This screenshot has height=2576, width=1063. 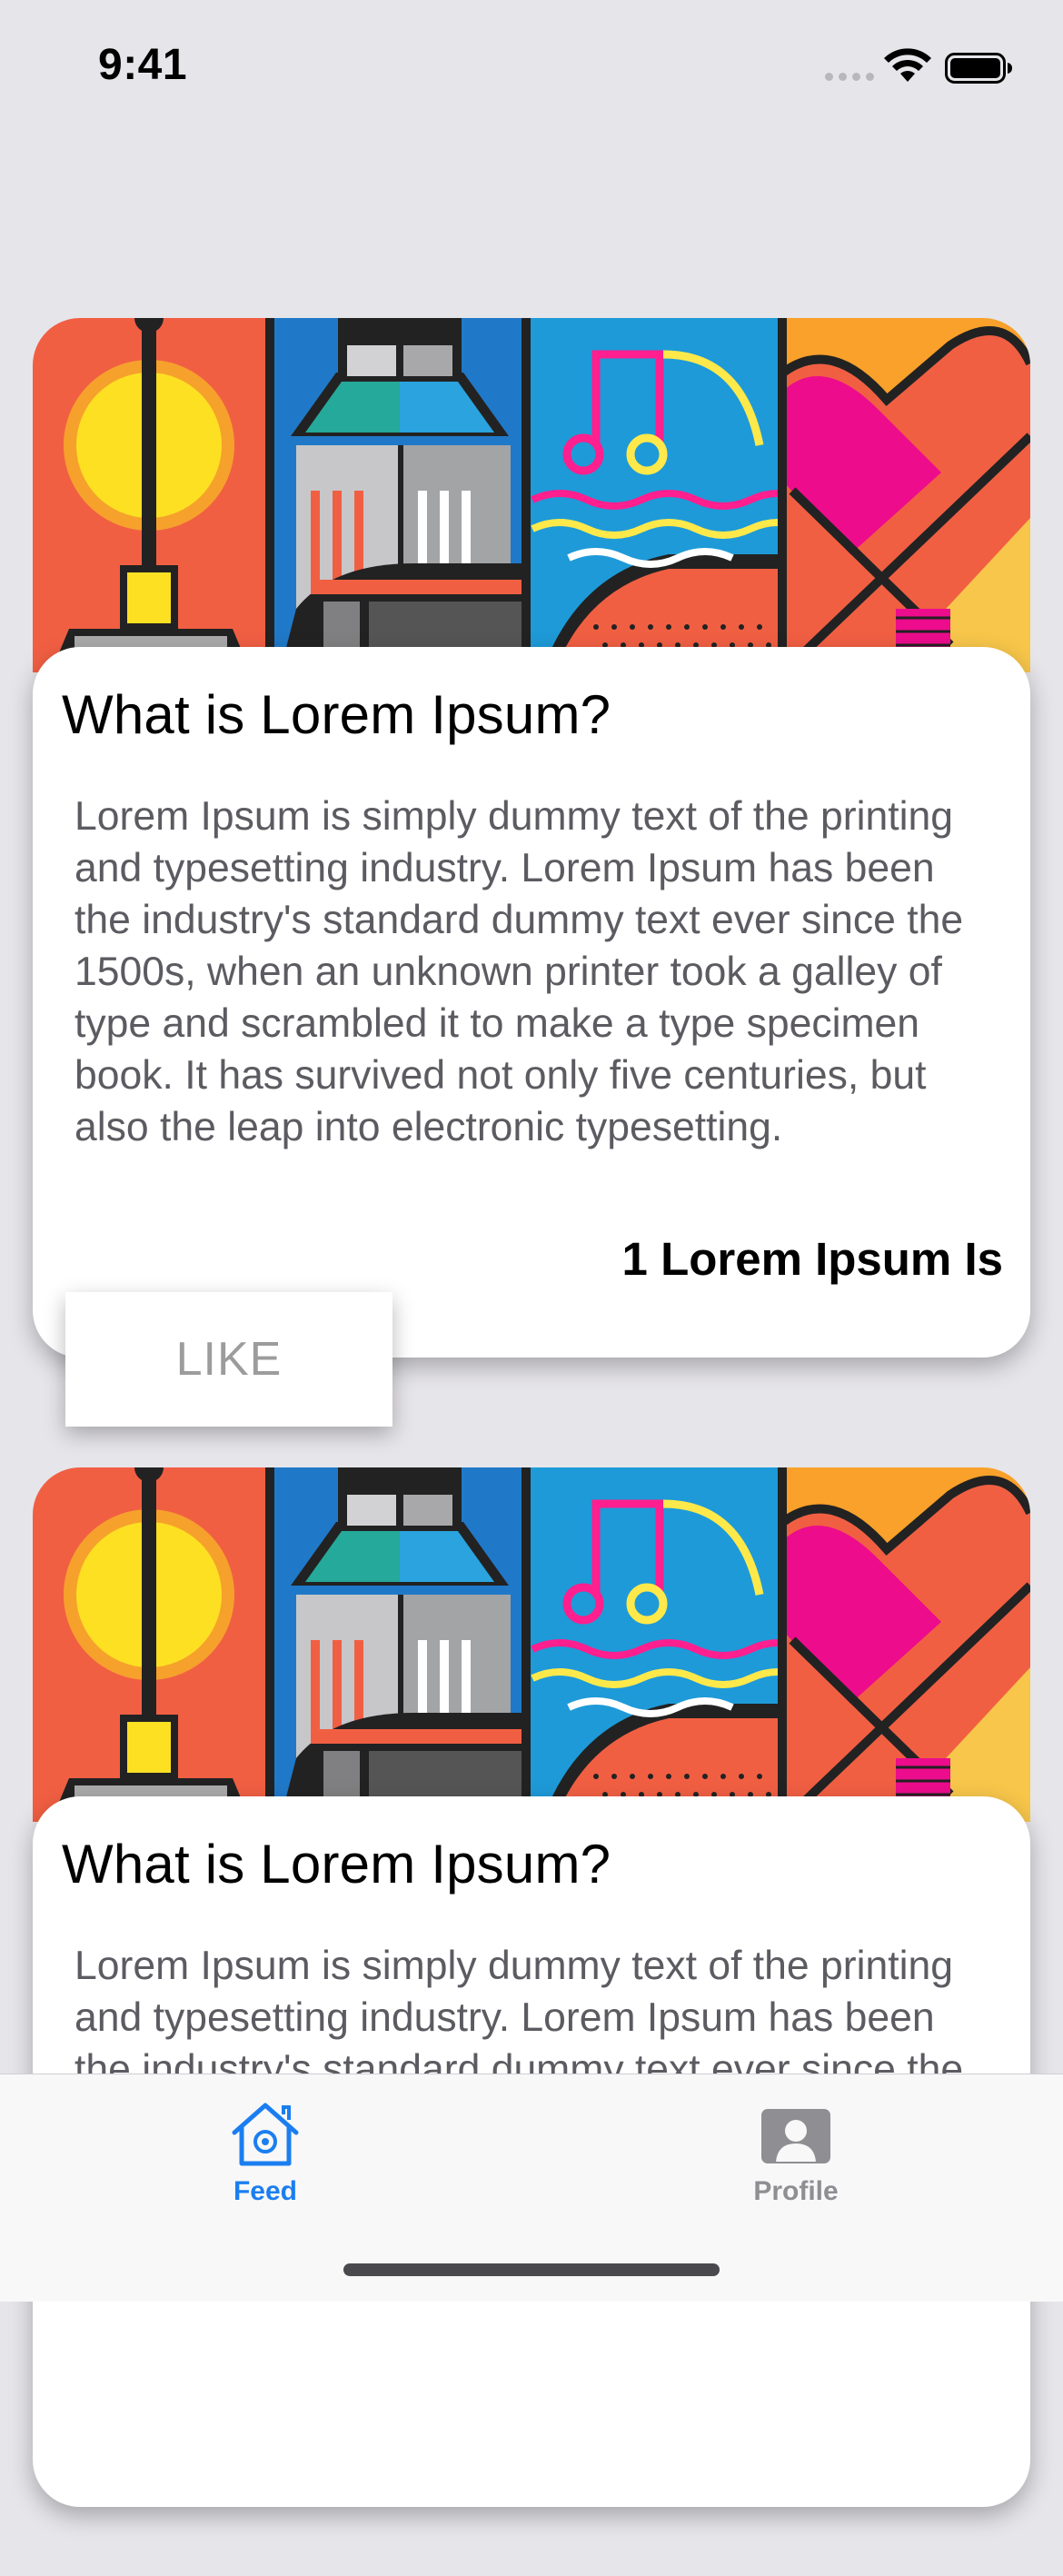 I want to click on tab-profile: Profile, so click(x=796, y=2159).